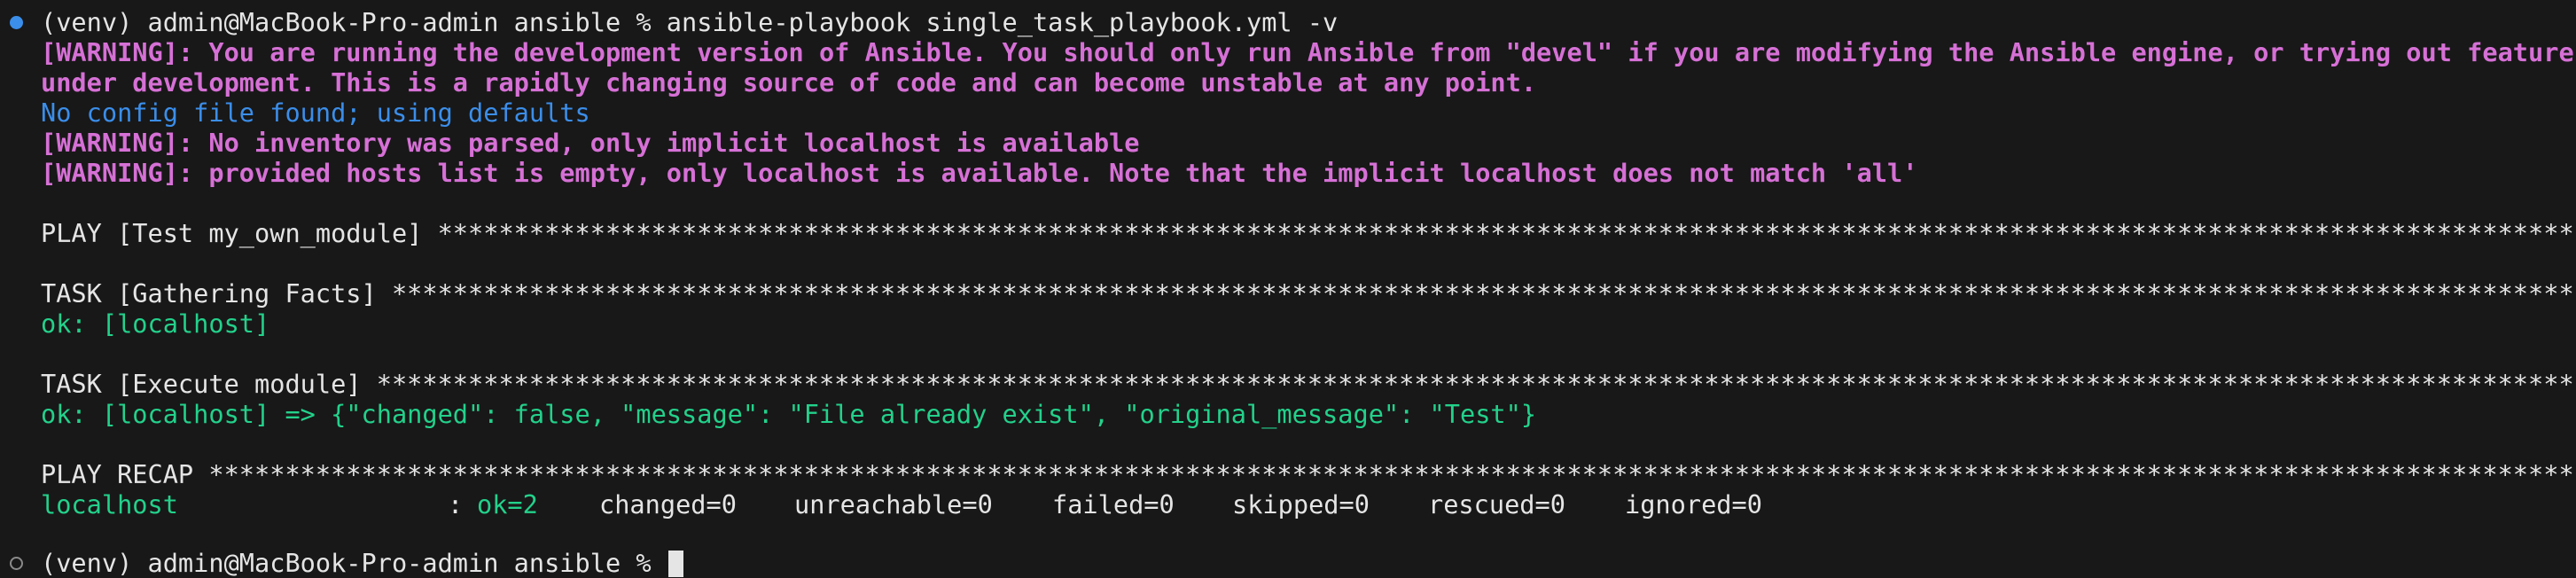  I want to click on config-message: No config file found; using defaults, so click(315, 113).